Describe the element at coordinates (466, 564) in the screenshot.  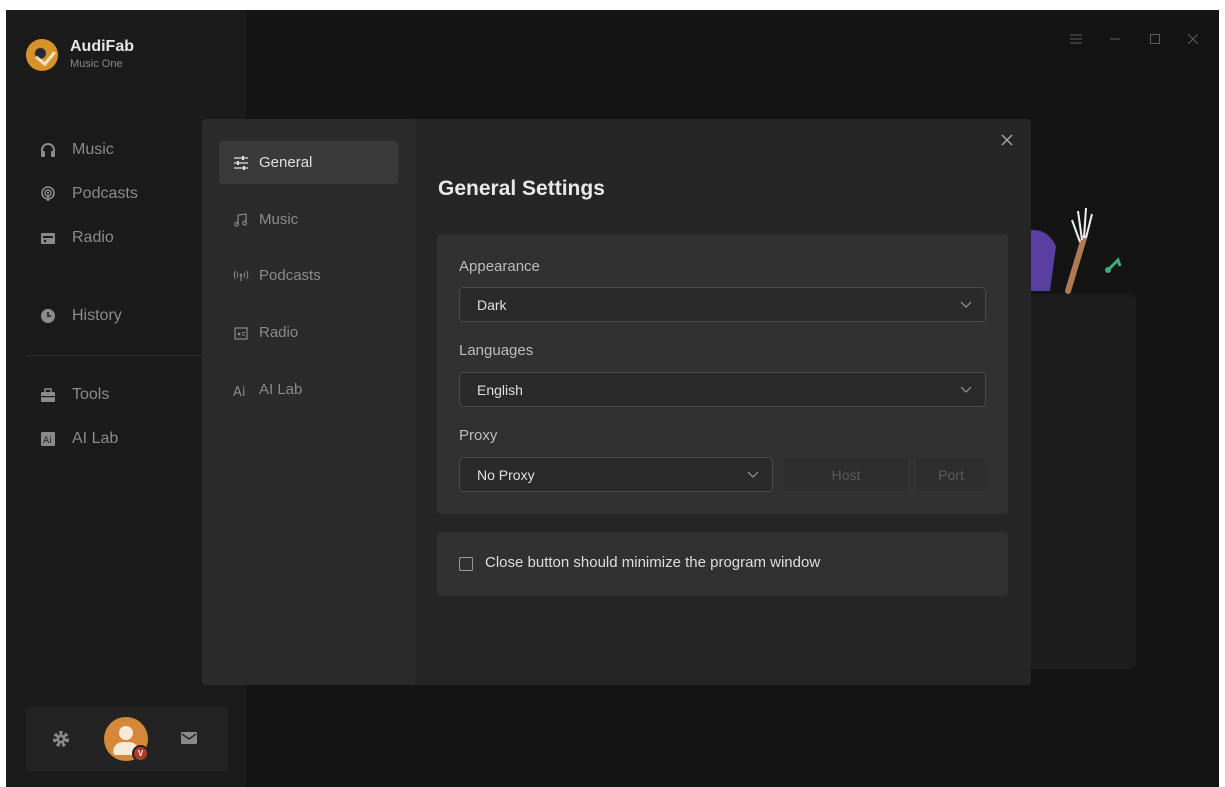
I see `minimize-on-close-checkbox` at that location.